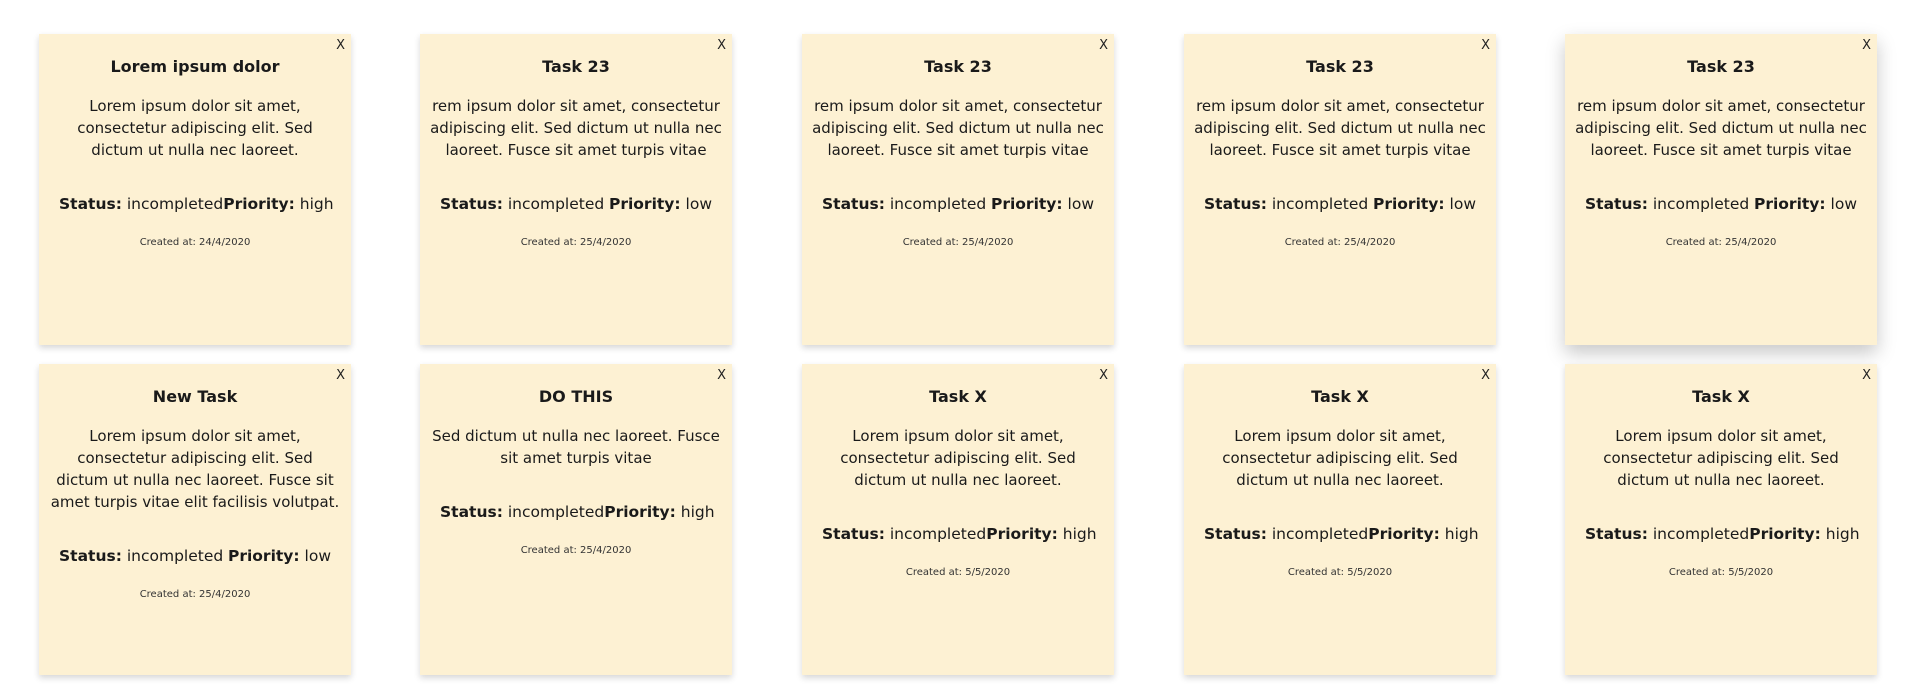  I want to click on created-date: Created at: 24/4/2020, so click(195, 242).